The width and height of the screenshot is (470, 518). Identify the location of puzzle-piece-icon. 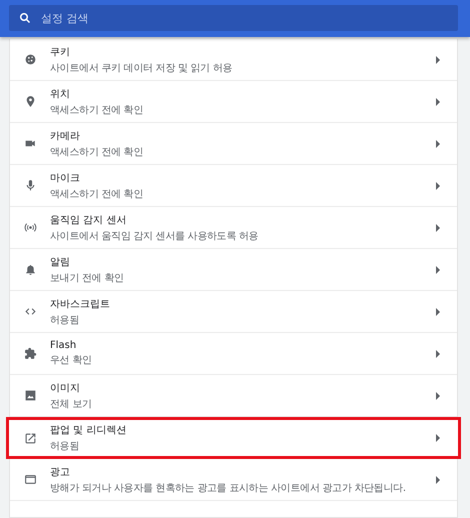
(30, 353).